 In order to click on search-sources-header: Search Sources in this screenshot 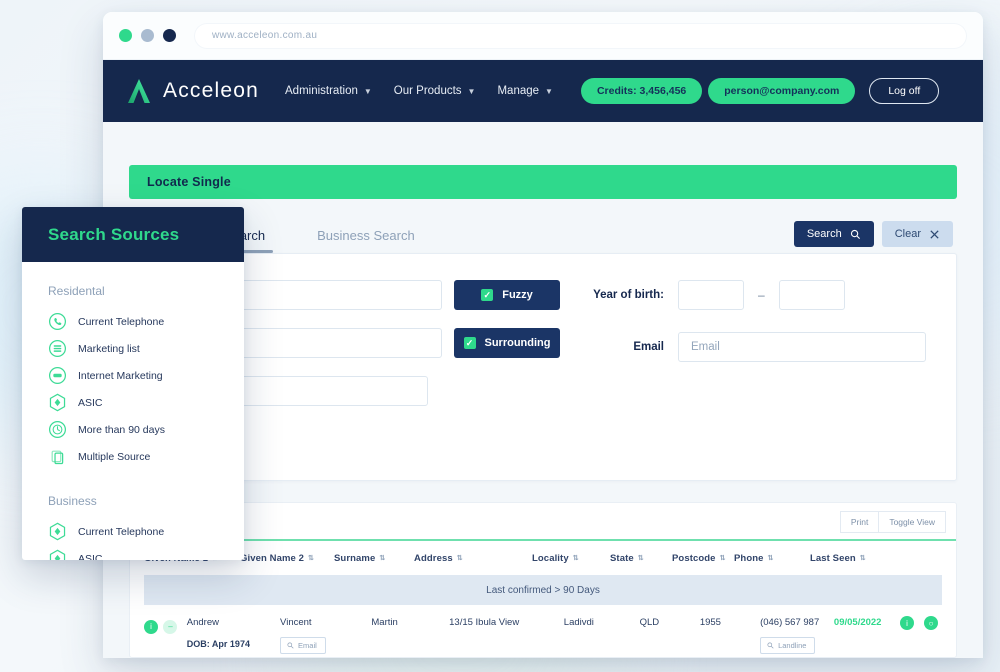, I will do `click(133, 234)`.